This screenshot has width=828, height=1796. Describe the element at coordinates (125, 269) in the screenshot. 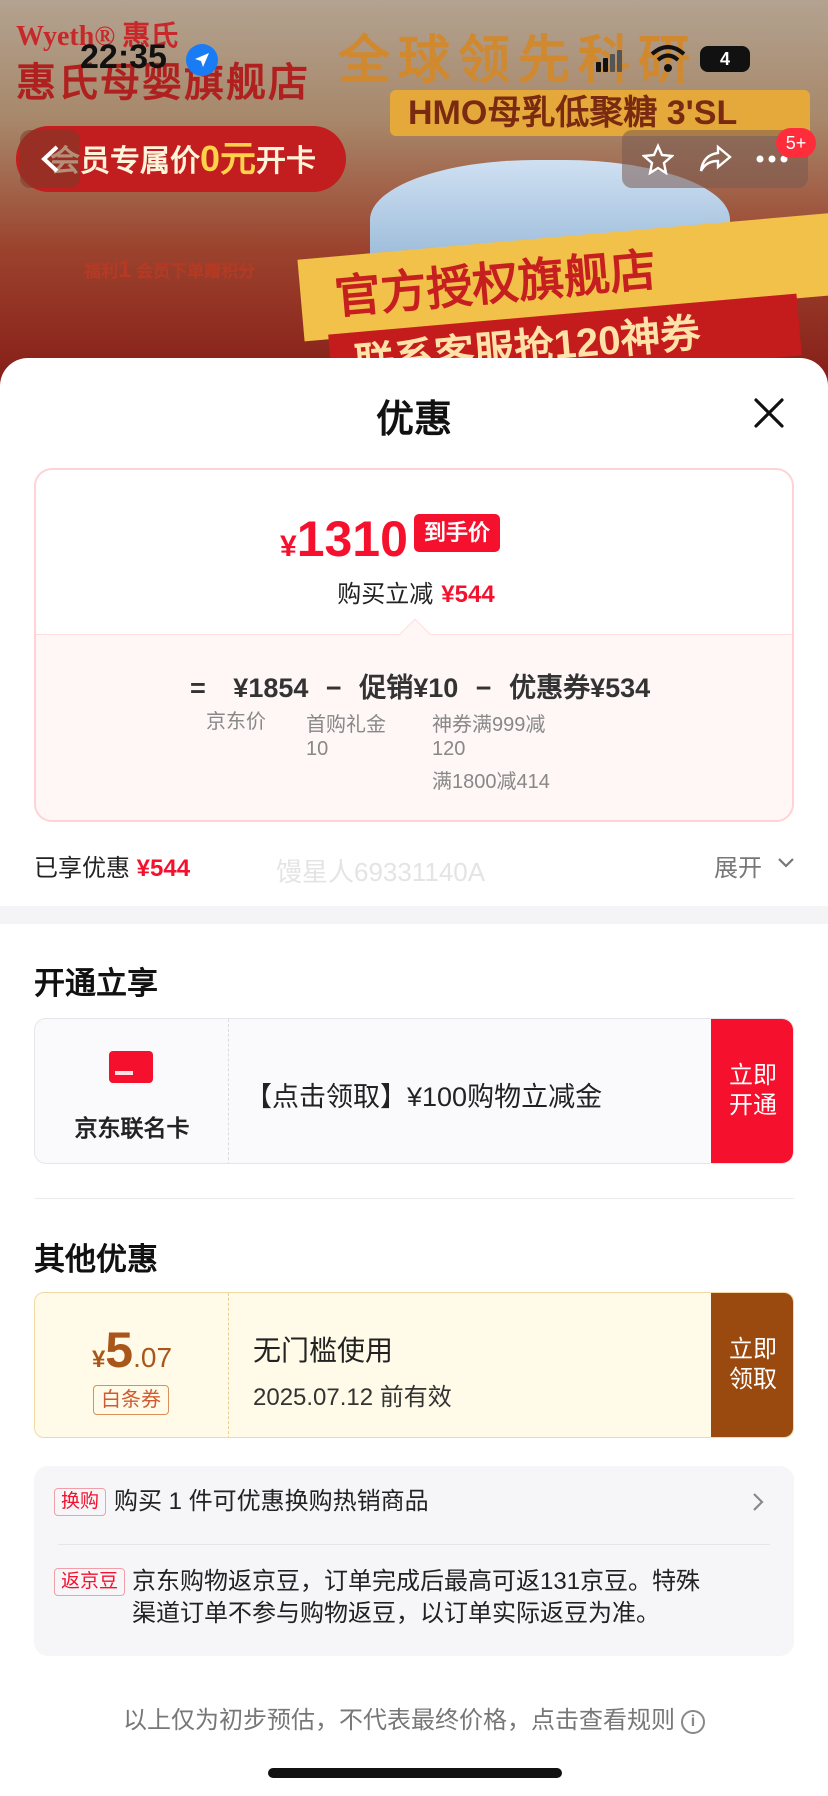

I see `benefit-num: 1` at that location.